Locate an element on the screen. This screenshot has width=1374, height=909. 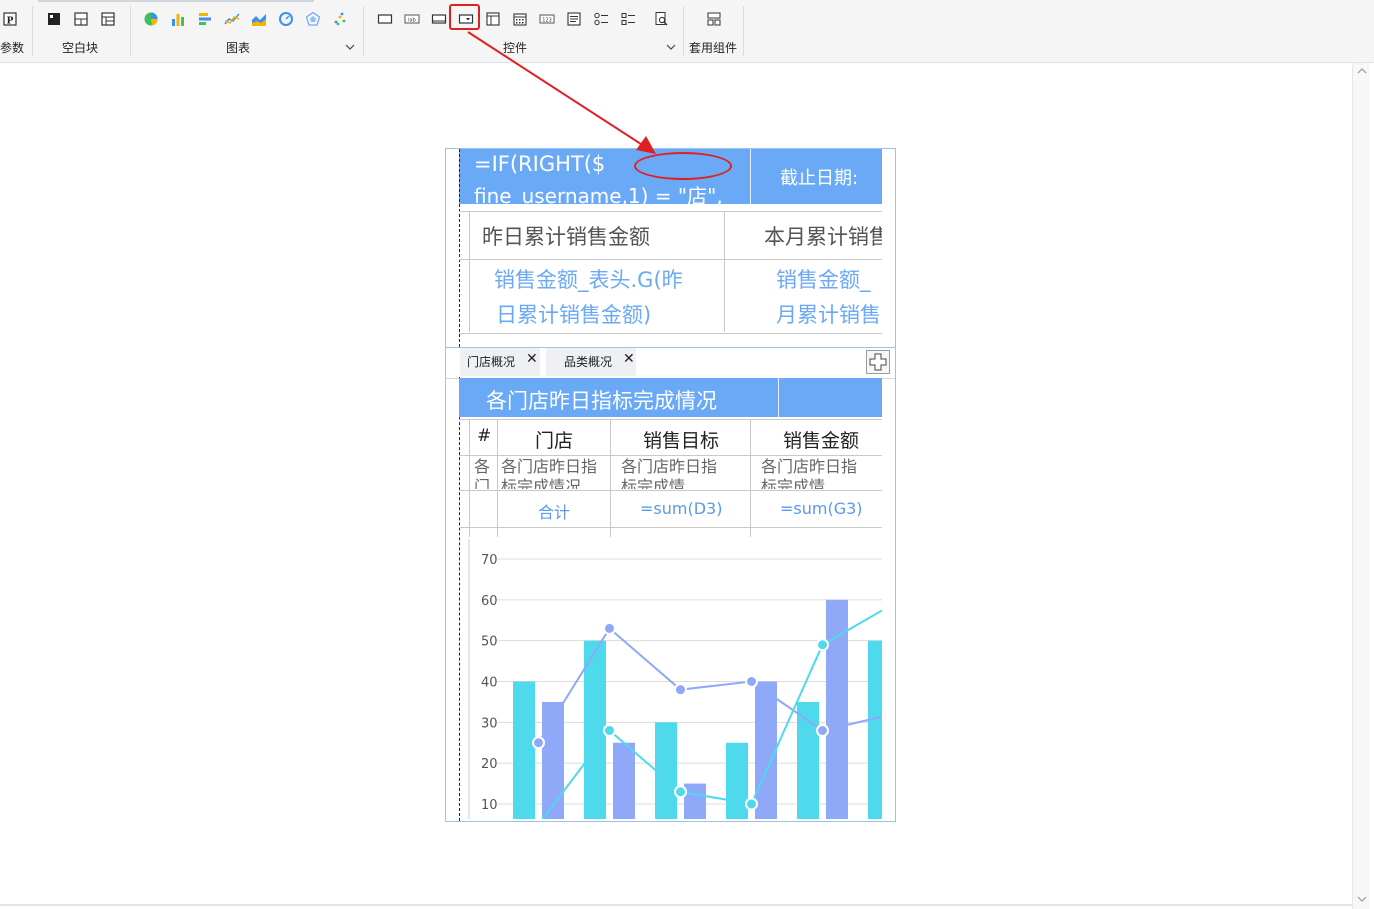
svg-text: 123 is located at coordinates (547, 21).